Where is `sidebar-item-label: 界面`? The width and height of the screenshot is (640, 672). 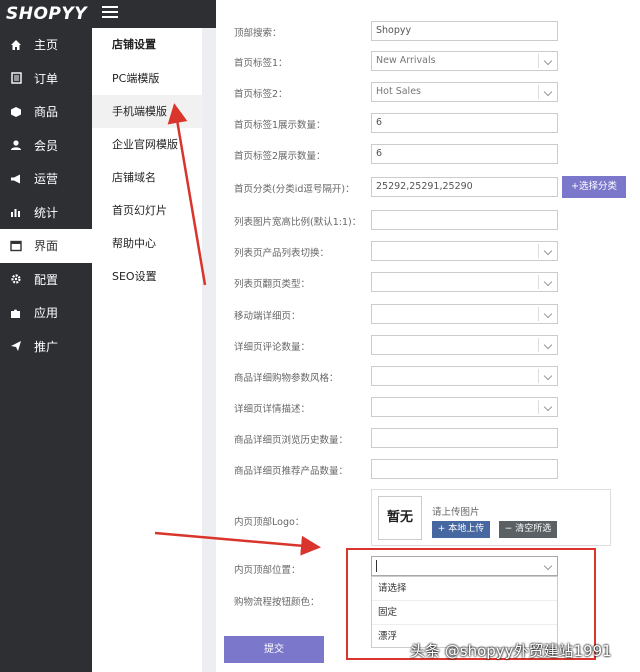 sidebar-item-label: 界面 is located at coordinates (46, 246).